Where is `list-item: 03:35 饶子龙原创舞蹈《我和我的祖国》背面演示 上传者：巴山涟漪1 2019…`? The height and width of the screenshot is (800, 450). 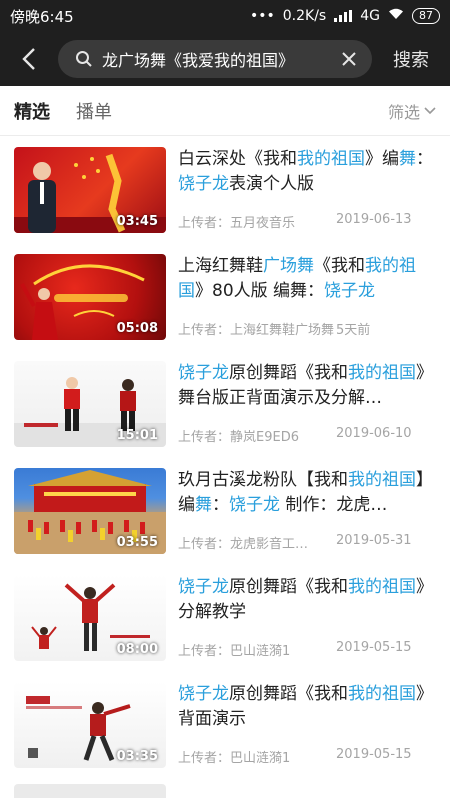
list-item: 03:35 饶子龙原创舞蹈《我和我的祖国》背面演示 上传者：巴山涟漪1 2019… is located at coordinates (225, 724).